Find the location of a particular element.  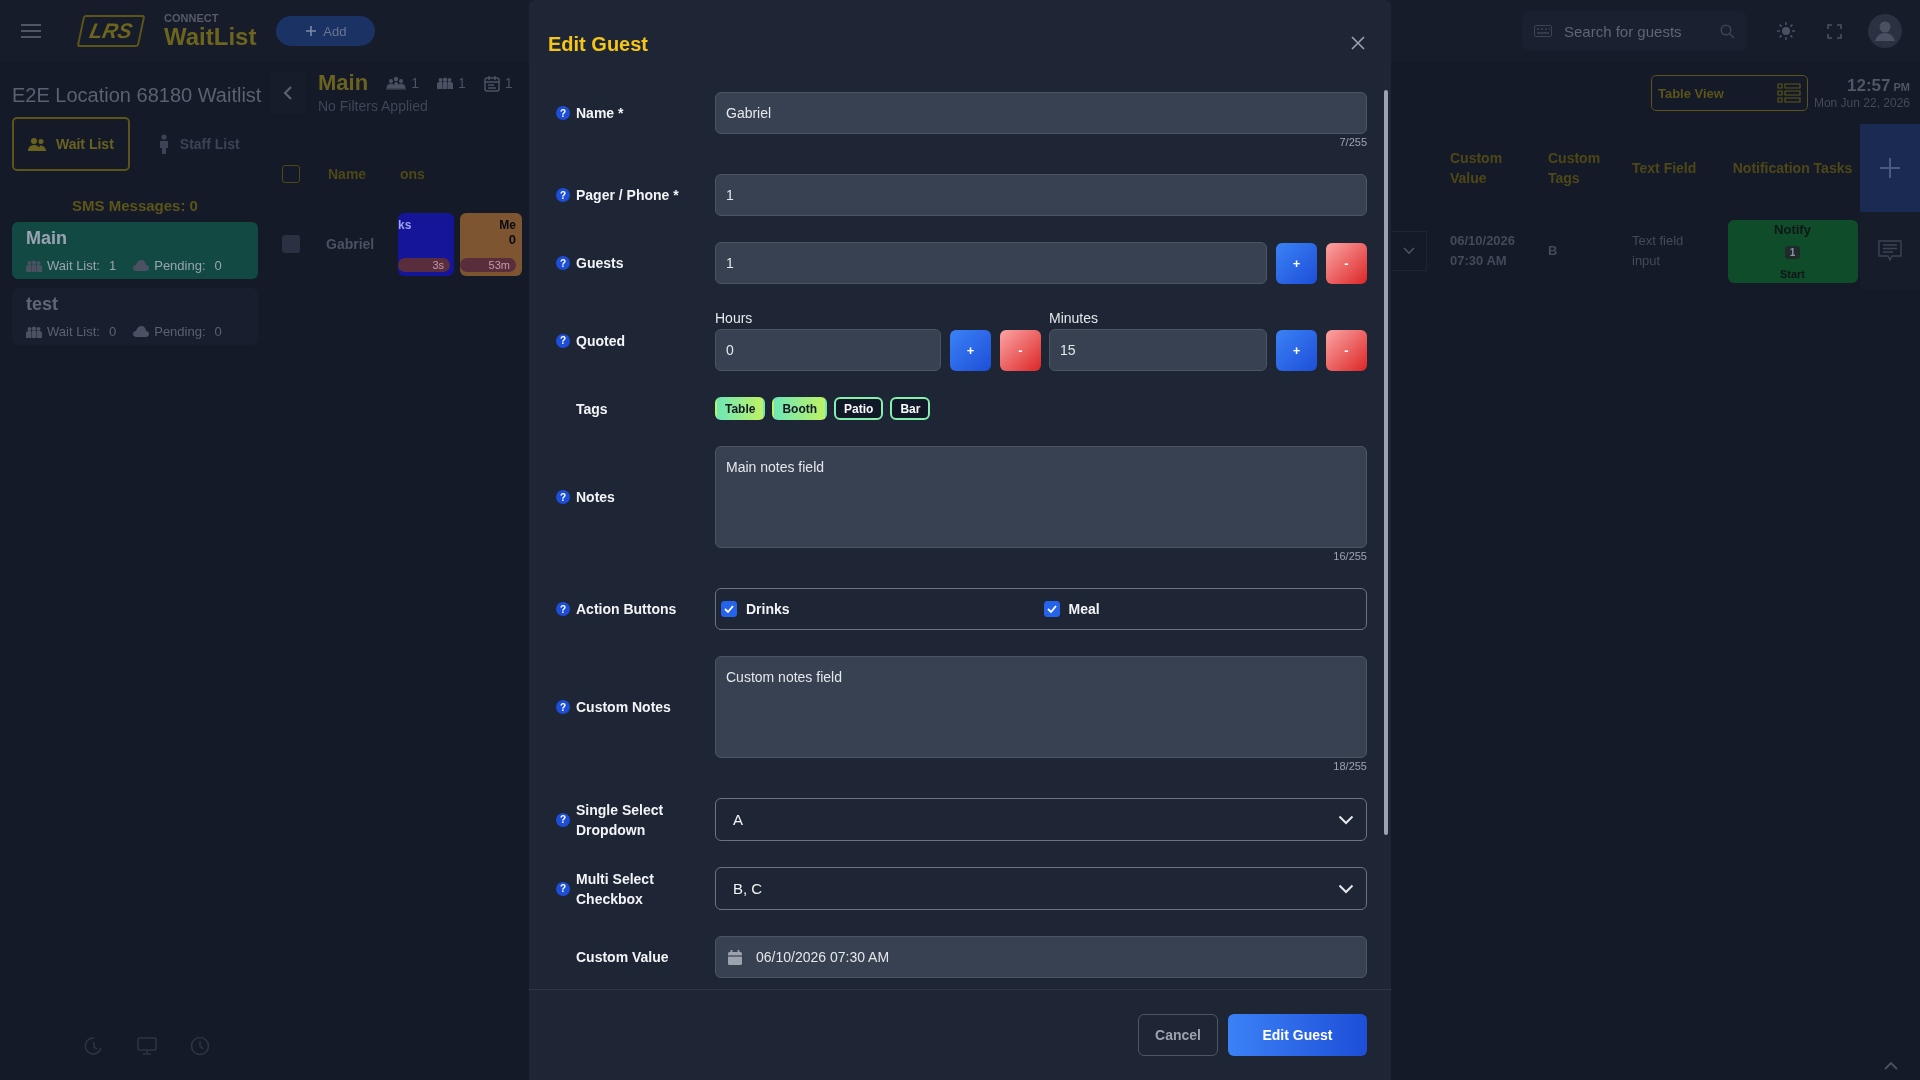

date-field: 06/10/2026 07:30 AM is located at coordinates (1041, 957).